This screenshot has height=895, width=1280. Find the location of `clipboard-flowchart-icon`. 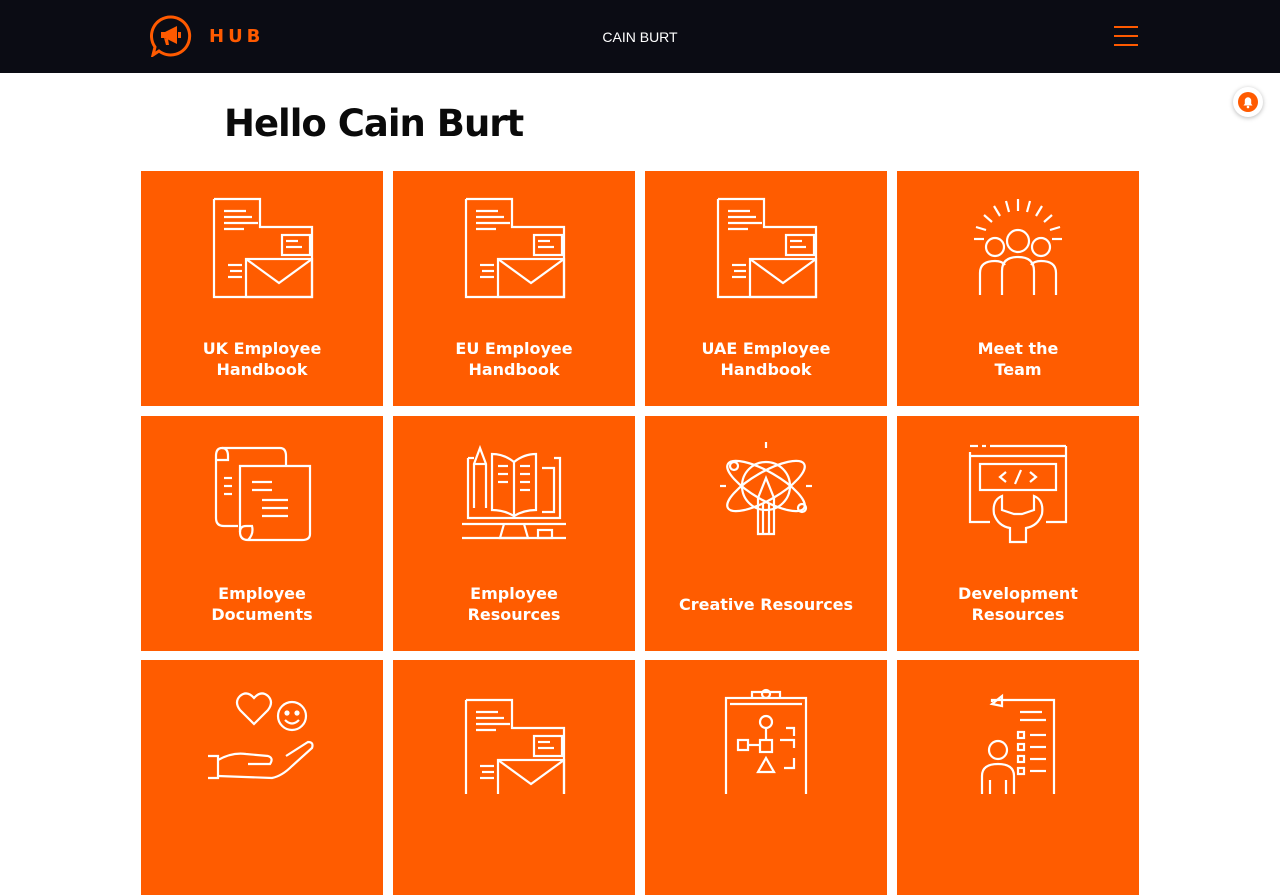

clipboard-flowchart-icon is located at coordinates (766, 741).